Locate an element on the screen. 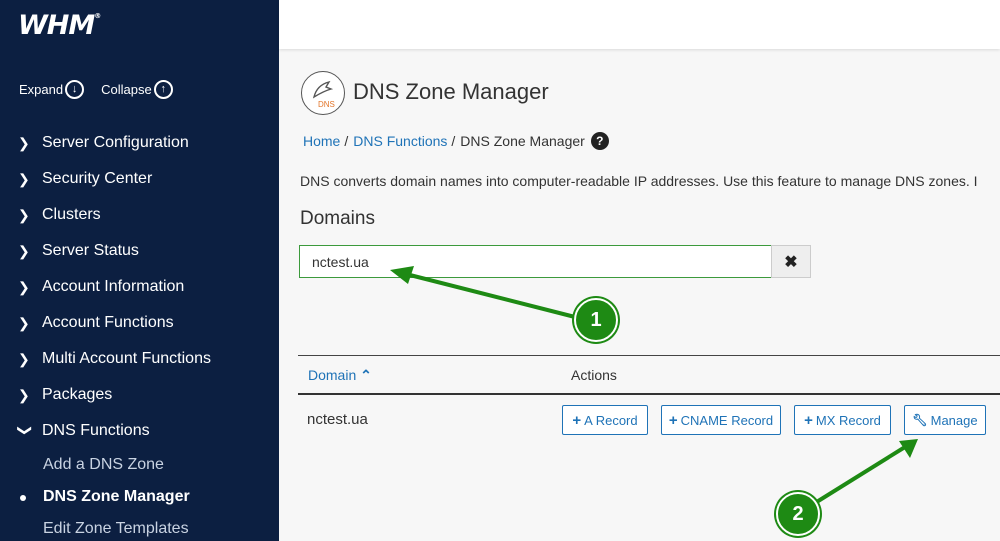  sidebar-item-account-functions: ❯ Account Functions is located at coordinates (139, 323).